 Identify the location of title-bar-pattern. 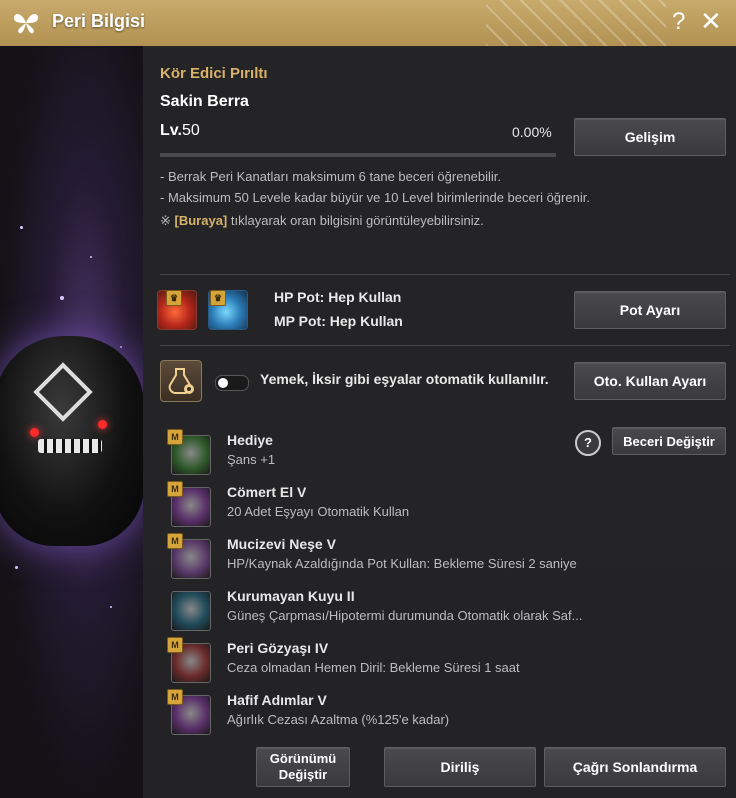
(576, 23).